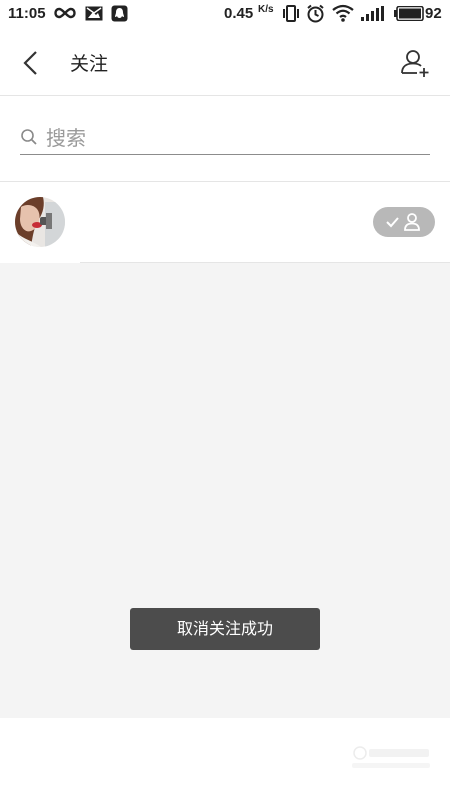 This screenshot has height=800, width=450. I want to click on following-toggle-button, so click(404, 222).